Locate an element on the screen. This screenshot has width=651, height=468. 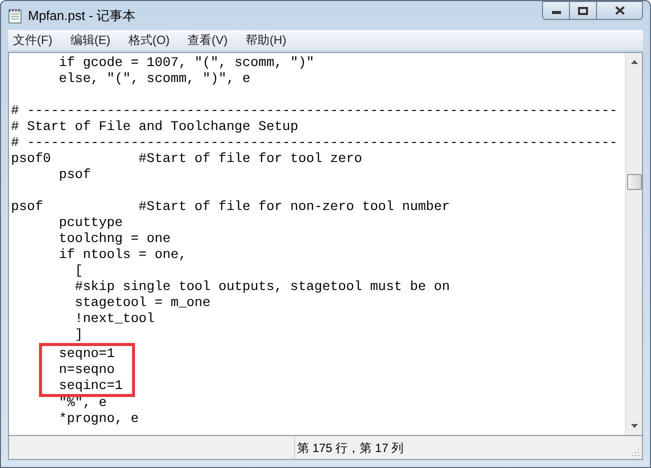
cursor-position: 第 175 行，第 17 列 is located at coordinates (350, 448).